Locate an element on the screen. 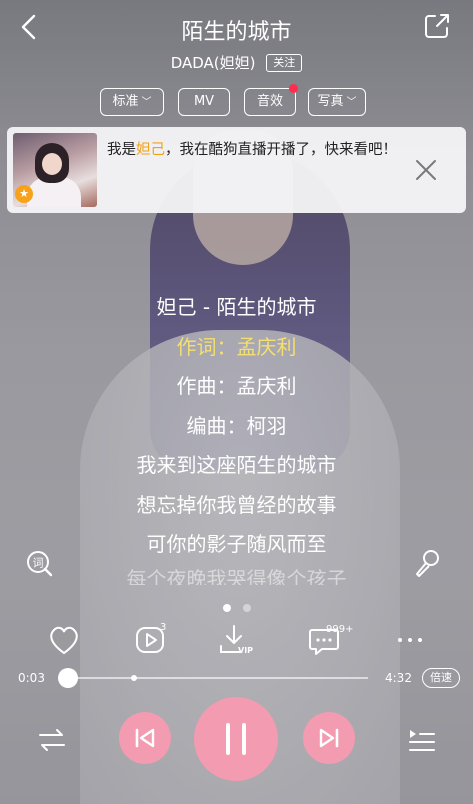 The width and height of the screenshot is (473, 804). mv-label: MV is located at coordinates (204, 101).